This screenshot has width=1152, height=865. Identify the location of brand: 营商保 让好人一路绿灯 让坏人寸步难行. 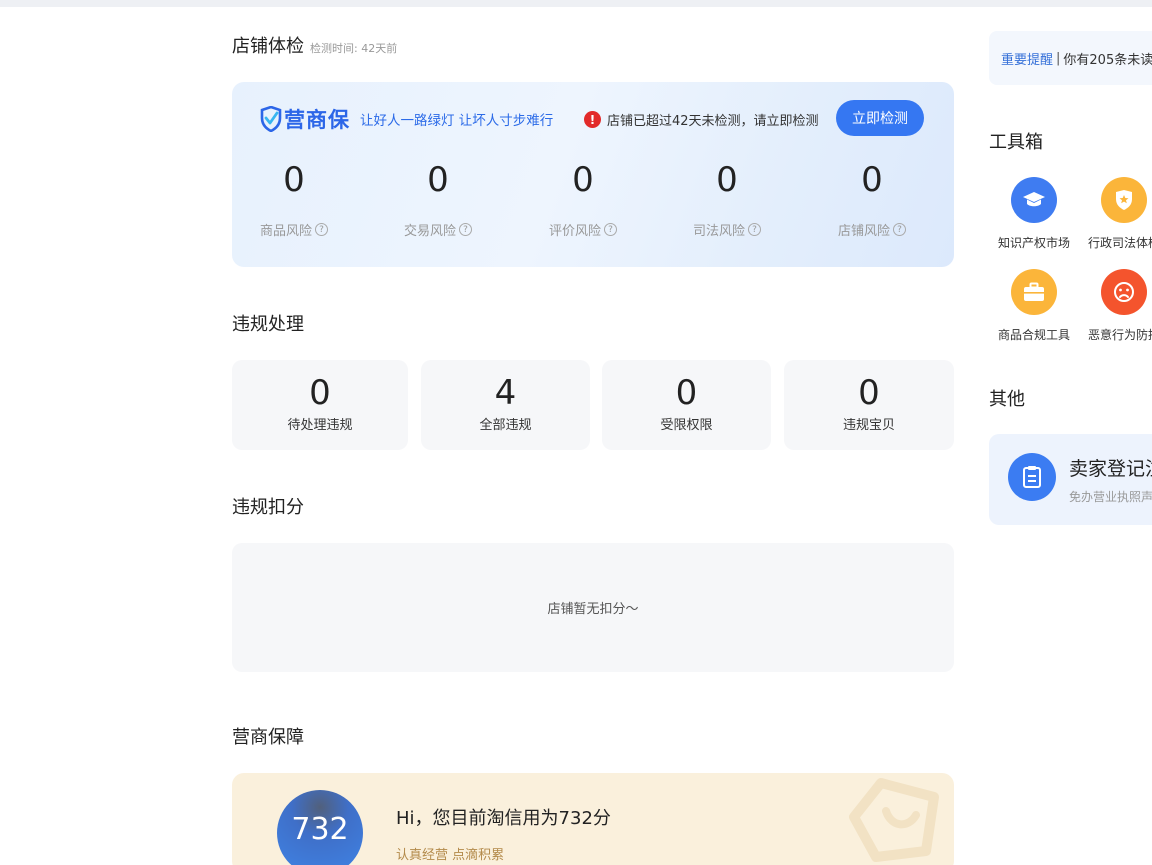
(406, 119).